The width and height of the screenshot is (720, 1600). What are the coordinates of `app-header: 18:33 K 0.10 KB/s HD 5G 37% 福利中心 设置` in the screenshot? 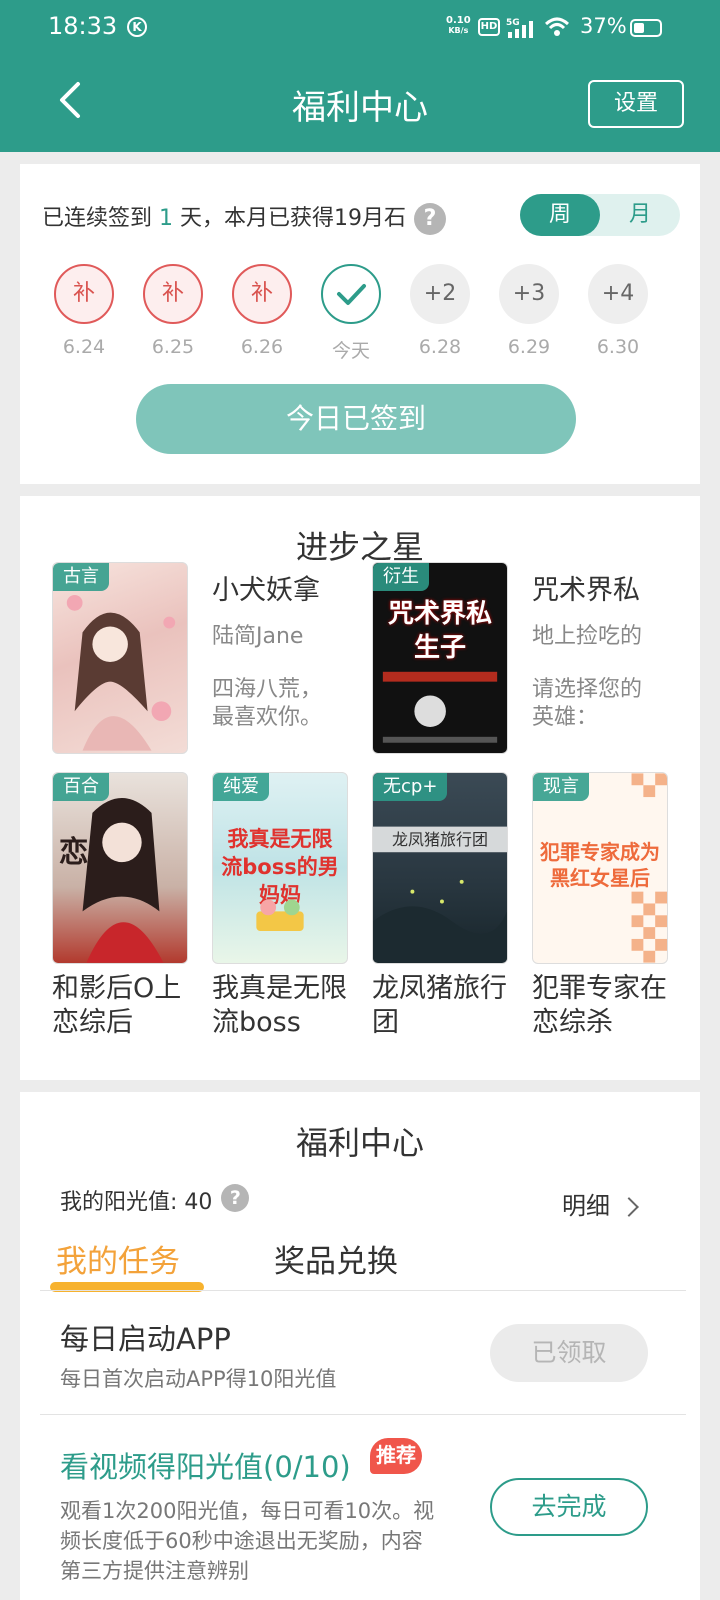 It's located at (360, 76).